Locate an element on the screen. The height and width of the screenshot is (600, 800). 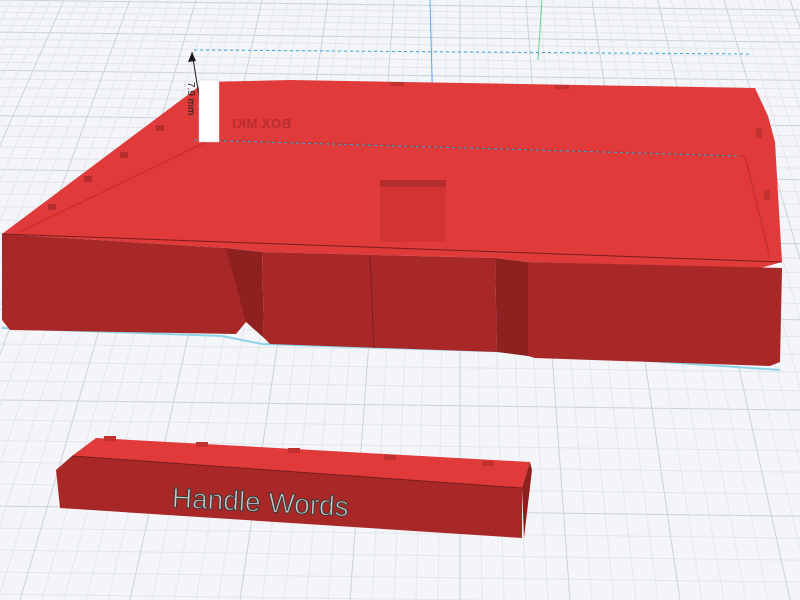
box-front-face-mid is located at coordinates (379, 302).